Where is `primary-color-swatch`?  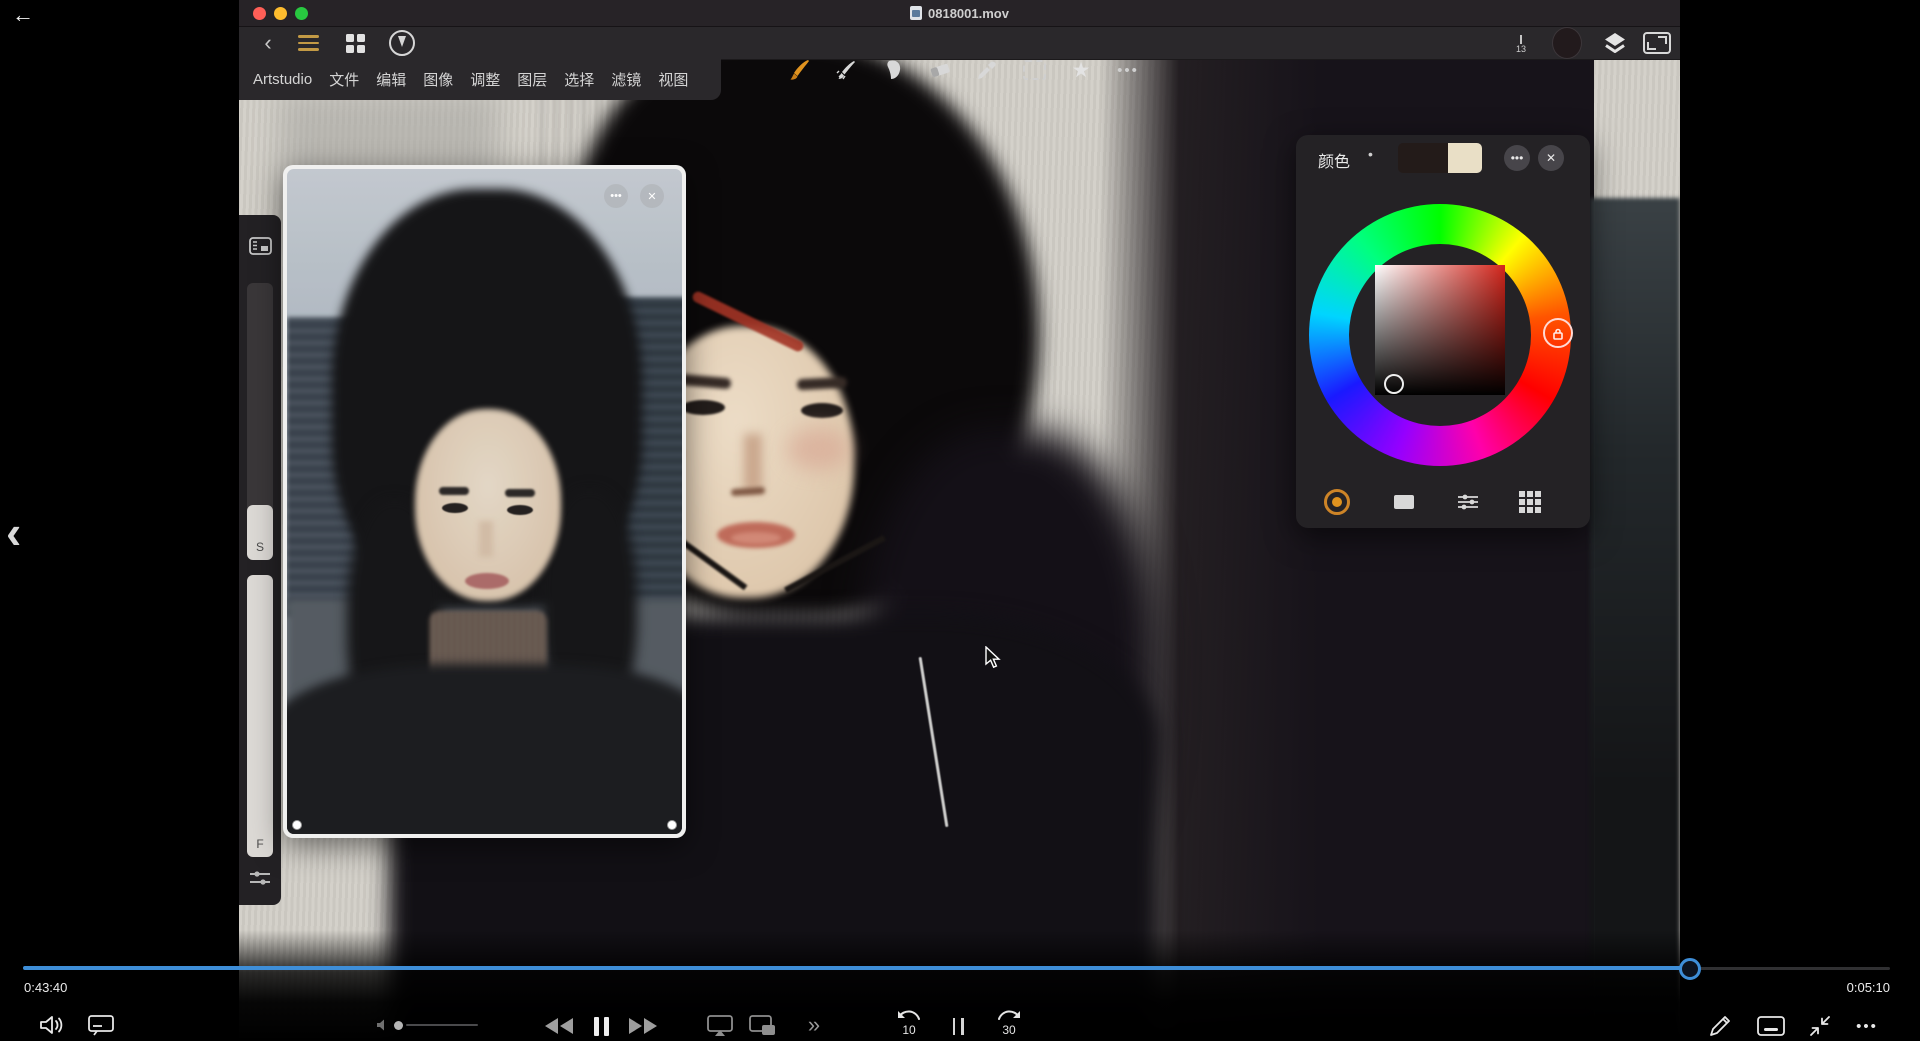
primary-color-swatch is located at coordinates (1423, 158).